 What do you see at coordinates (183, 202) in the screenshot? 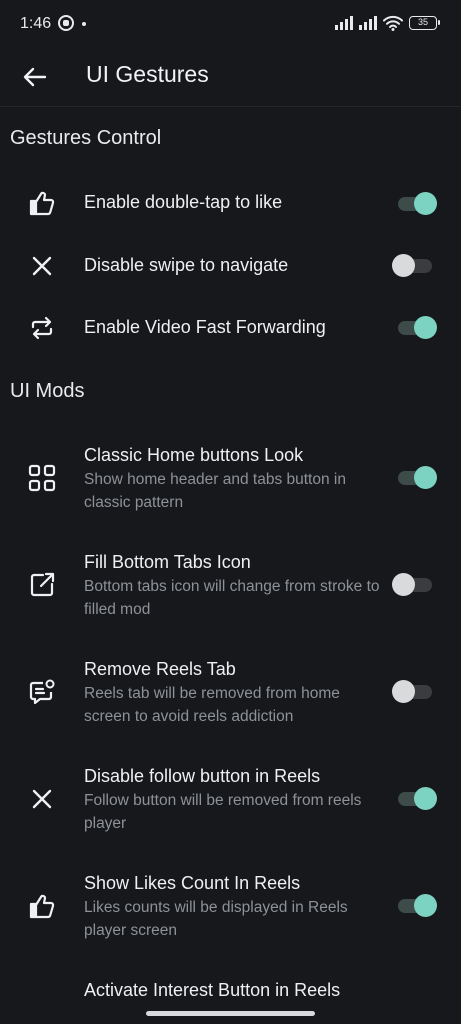
I see `setting-label: Enable double-tap to like` at bounding box center [183, 202].